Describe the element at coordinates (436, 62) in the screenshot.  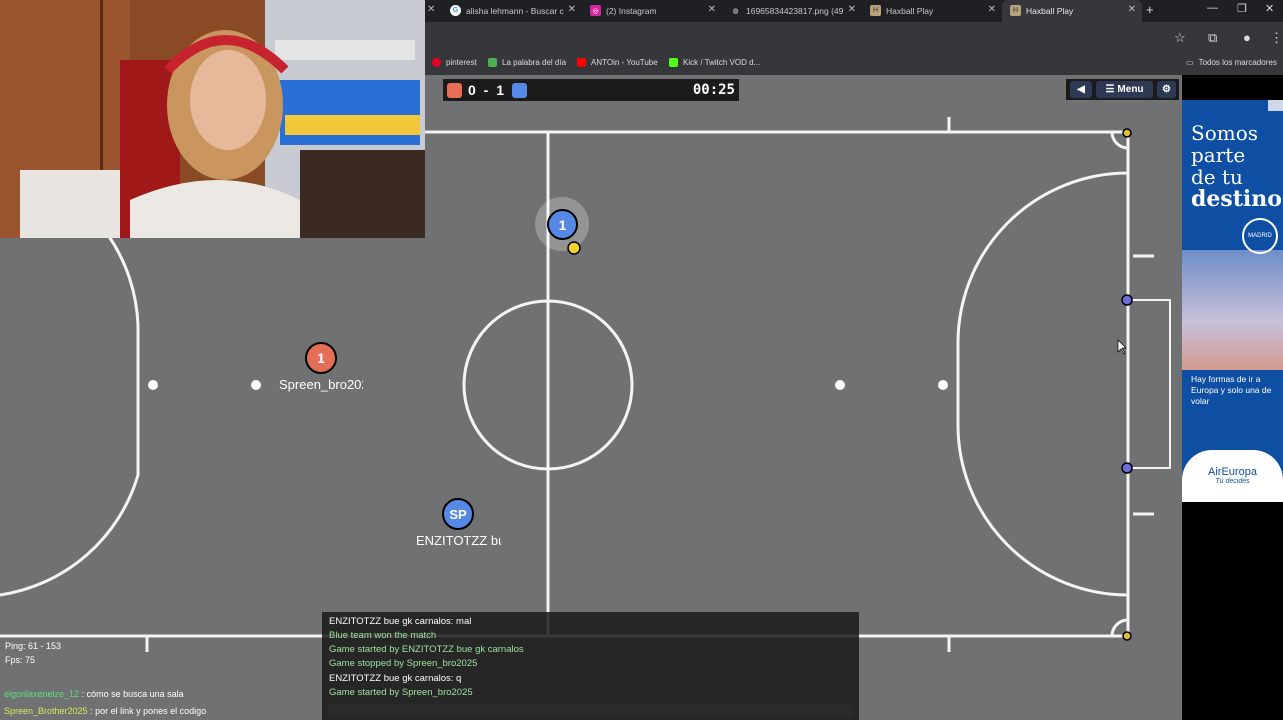
I see `pinterest-icon` at that location.